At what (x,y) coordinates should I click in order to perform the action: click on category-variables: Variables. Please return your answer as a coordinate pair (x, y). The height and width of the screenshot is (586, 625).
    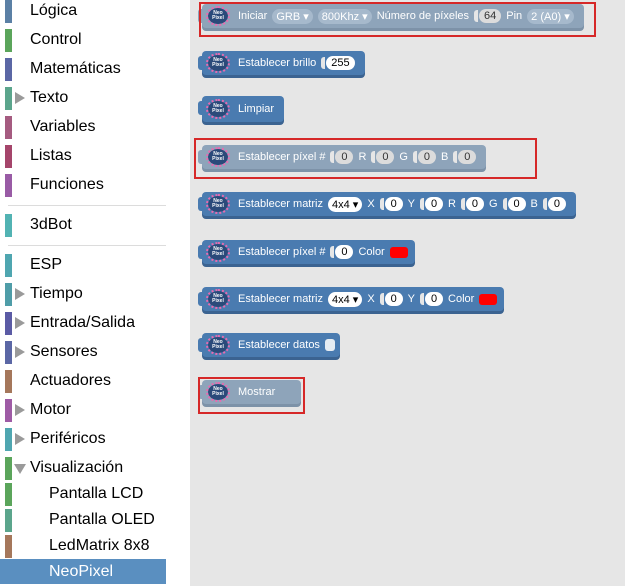
    Looking at the image, I should click on (83, 127).